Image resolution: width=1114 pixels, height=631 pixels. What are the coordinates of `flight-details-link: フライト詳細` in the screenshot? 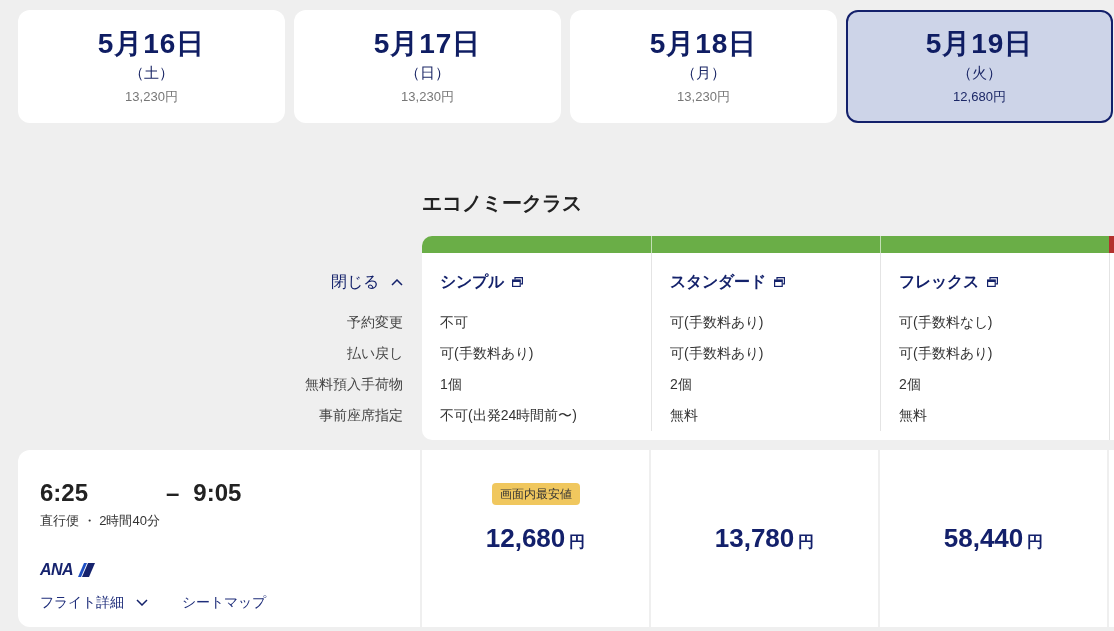 It's located at (94, 602).